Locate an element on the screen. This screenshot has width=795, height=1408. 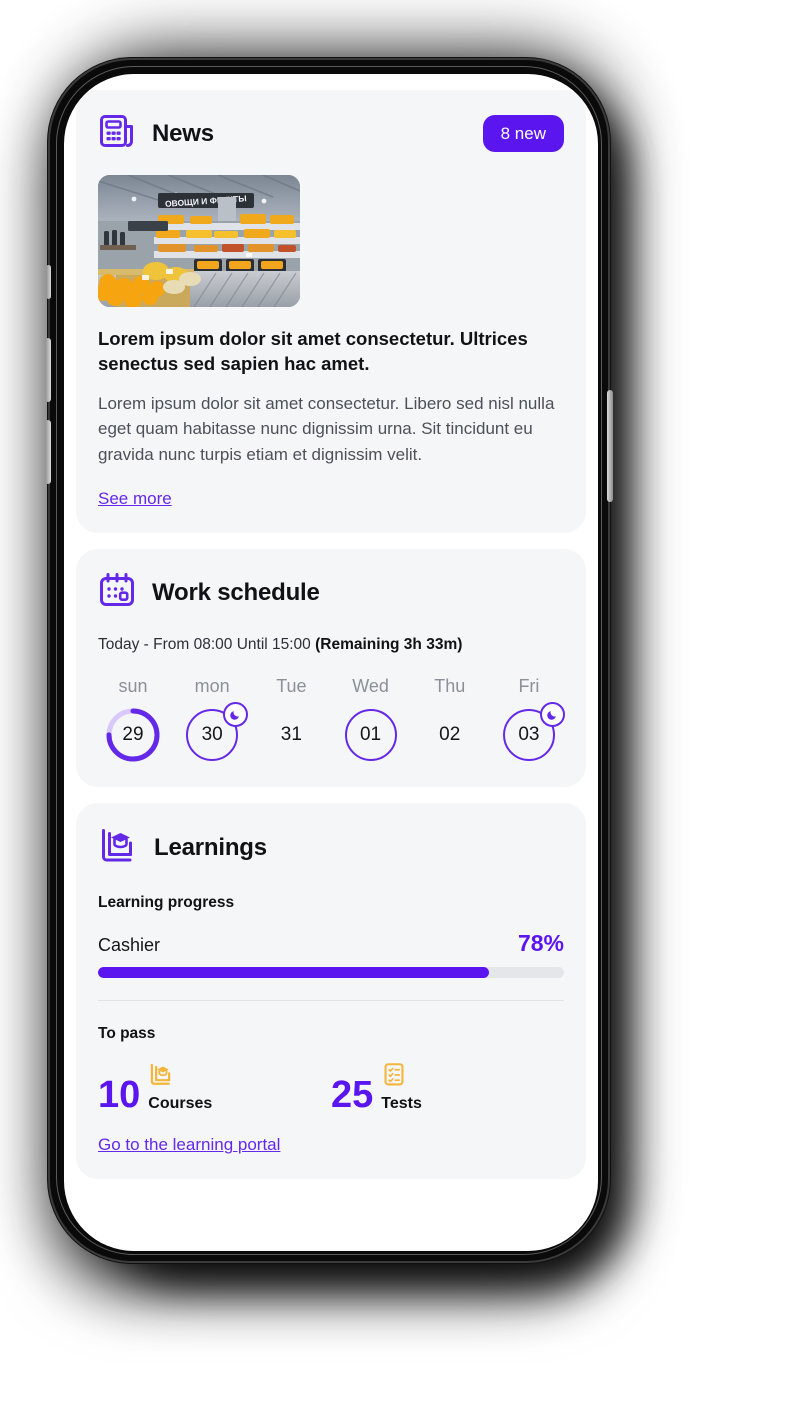
stat-tests: 25 Tests is located at coordinates (447, 1089).